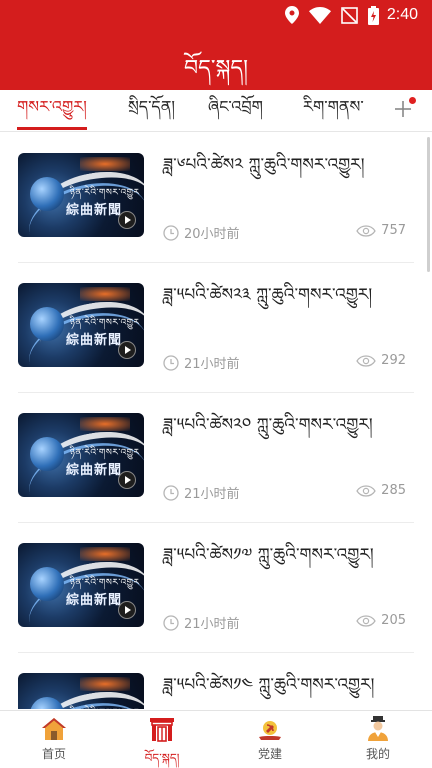 Image resolution: width=432 pixels, height=768 pixels. Describe the element at coordinates (373, 15) in the screenshot. I see `battery-charging-icon` at that location.